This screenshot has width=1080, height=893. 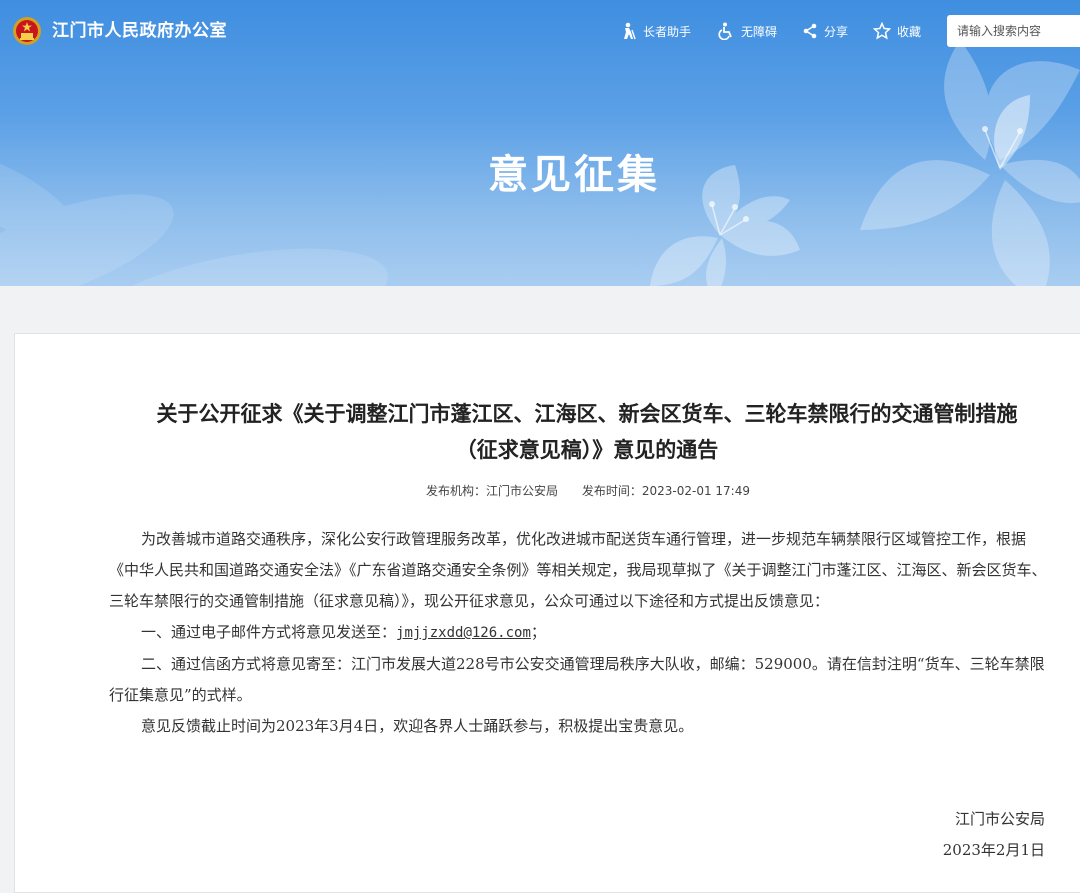 What do you see at coordinates (417, 726) in the screenshot?
I see `paragraph-deadline: 意见反馈截止时间为2023年3月4日，欢迎各界人士踊跃参与，积极提出宝贵意见。` at bounding box center [417, 726].